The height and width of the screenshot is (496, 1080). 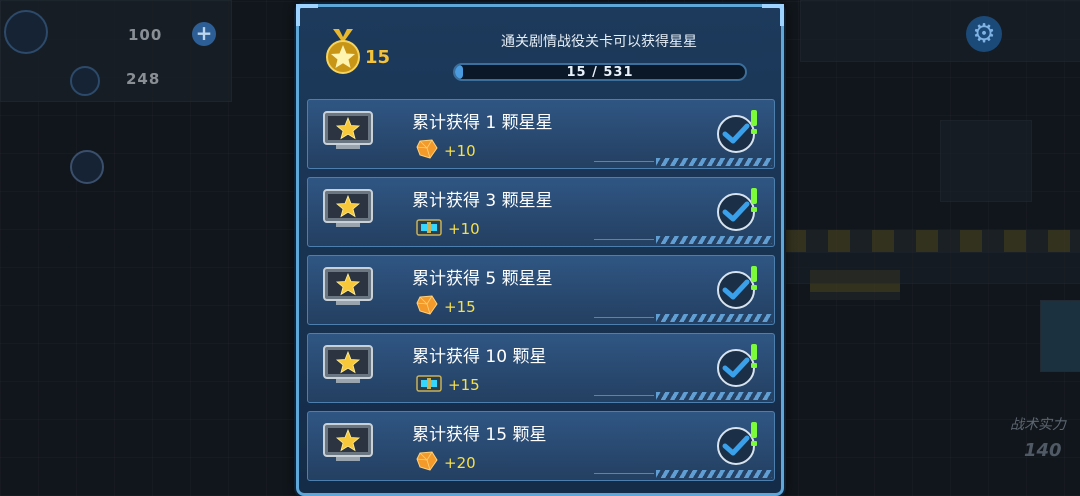 I want to click on progress-text: 15 / 531, so click(x=600, y=72).